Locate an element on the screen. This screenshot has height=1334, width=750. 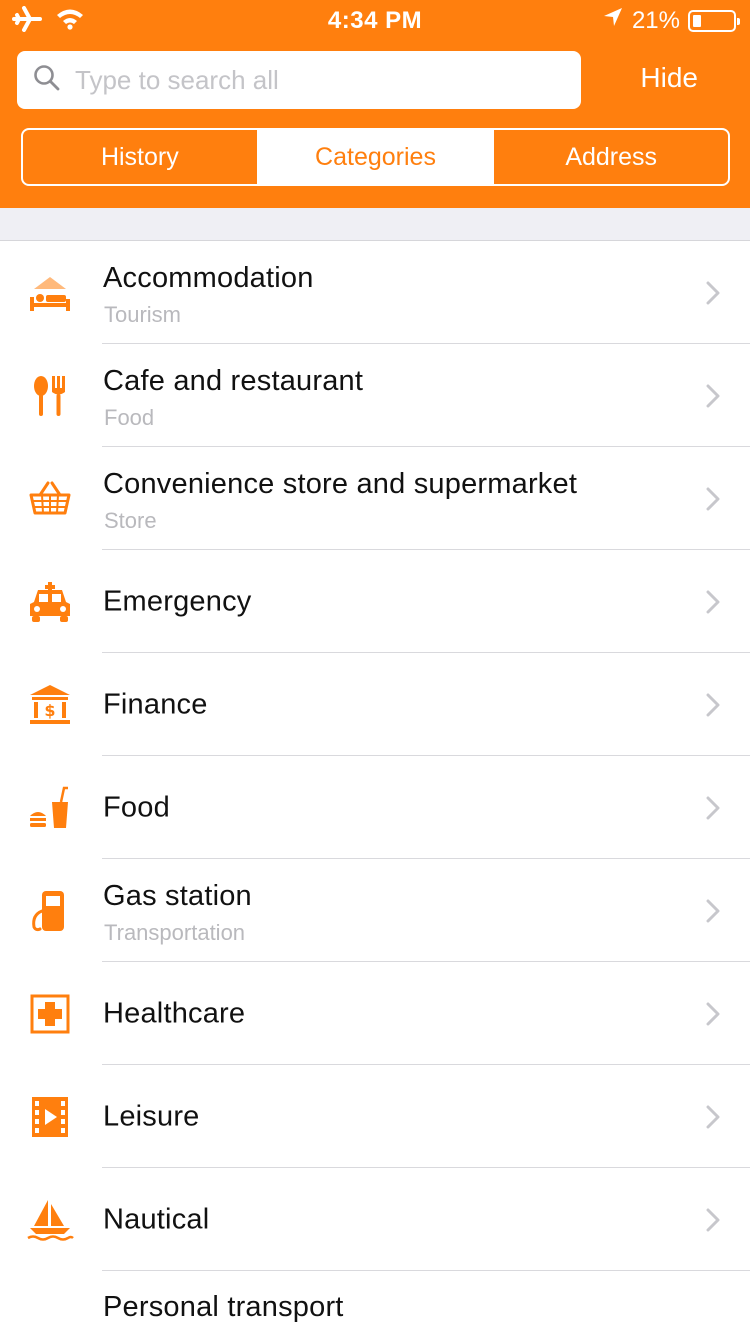
list-item-personal-transport: Personal transport is located at coordinates (375, 1302).